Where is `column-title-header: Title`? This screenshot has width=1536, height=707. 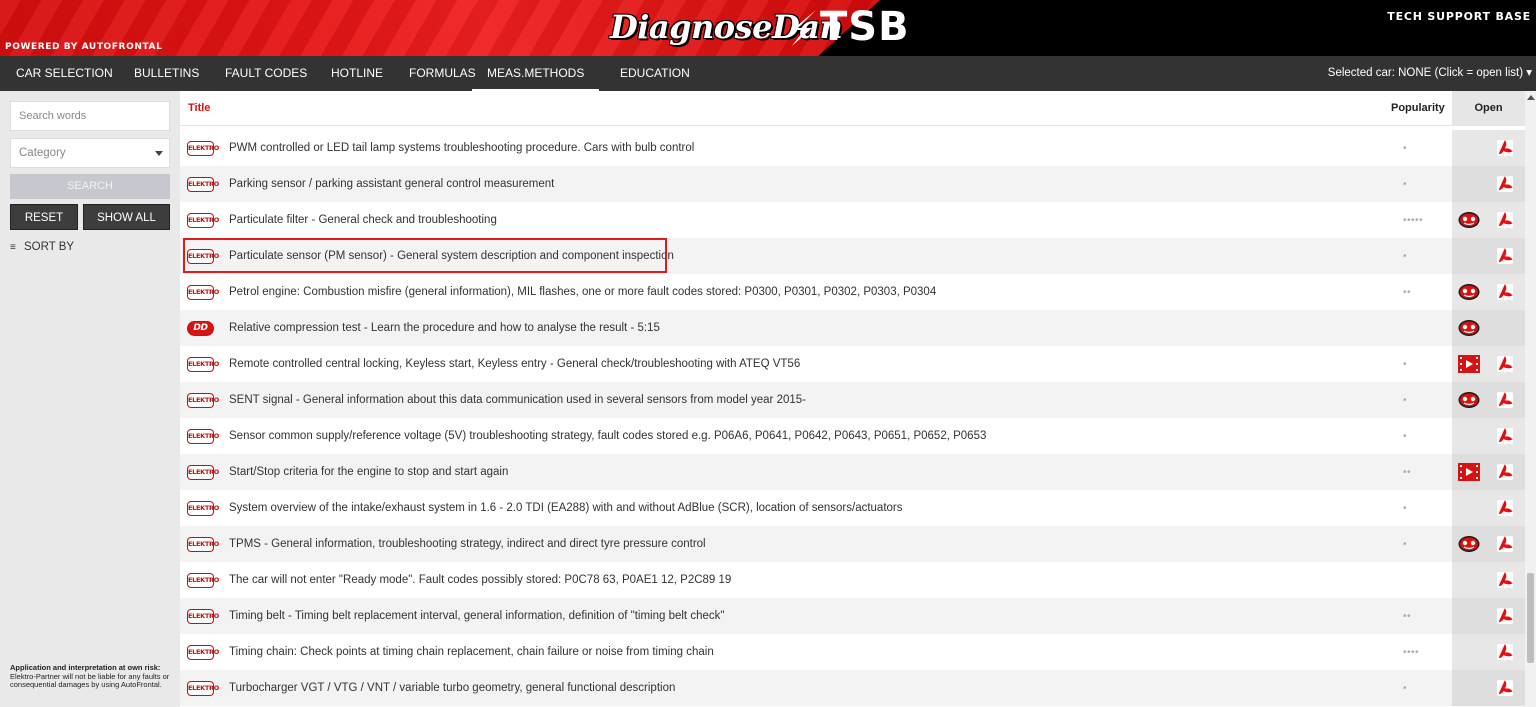 column-title-header: Title is located at coordinates (199, 108).